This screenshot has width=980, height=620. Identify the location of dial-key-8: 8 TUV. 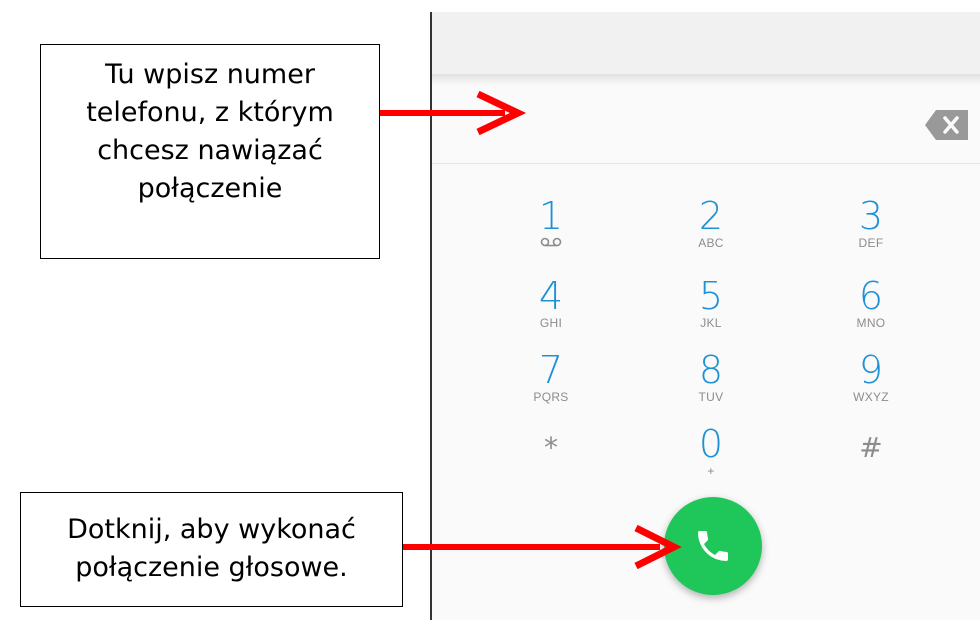
(711, 377).